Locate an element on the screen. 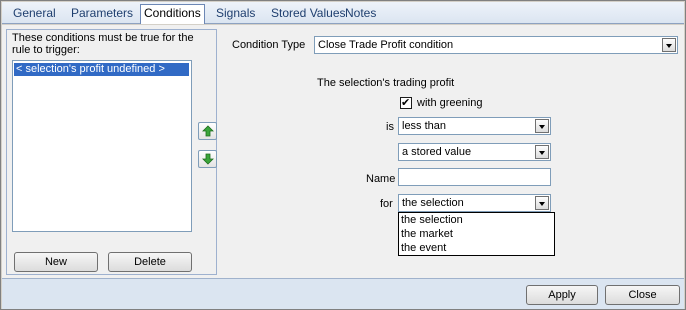 Image resolution: width=686 pixels, height=310 pixels. comparison-value: less than is located at coordinates (424, 126).